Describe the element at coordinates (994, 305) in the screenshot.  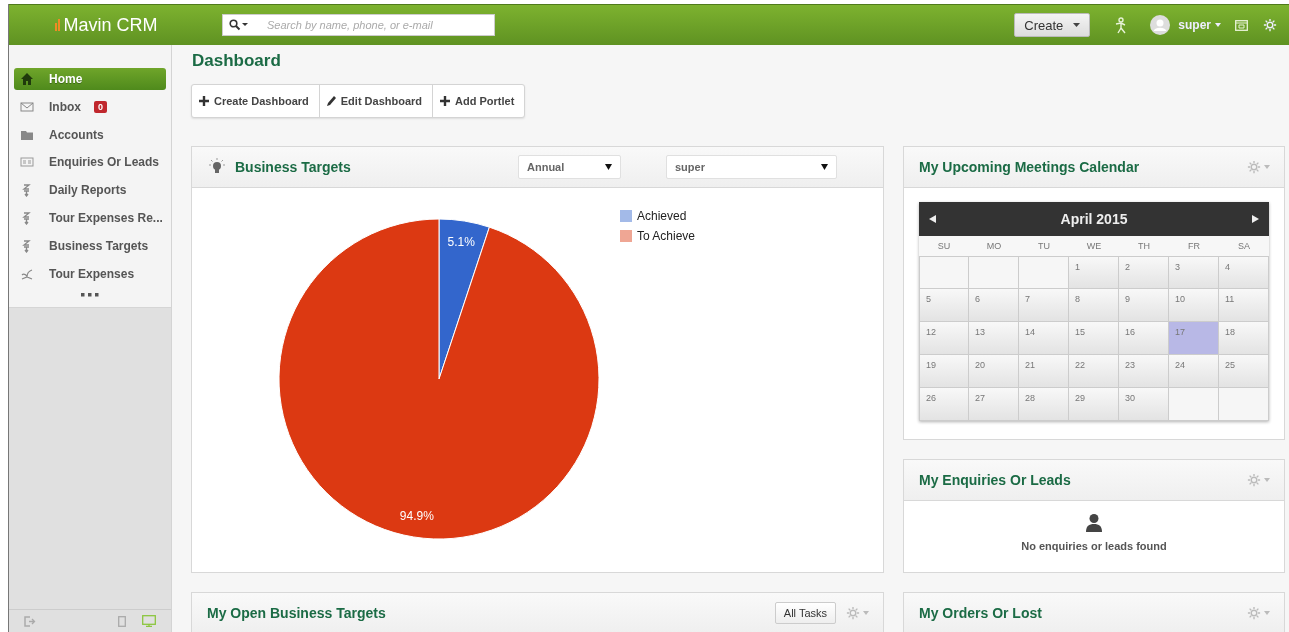
I see `day-cell: 6` at that location.